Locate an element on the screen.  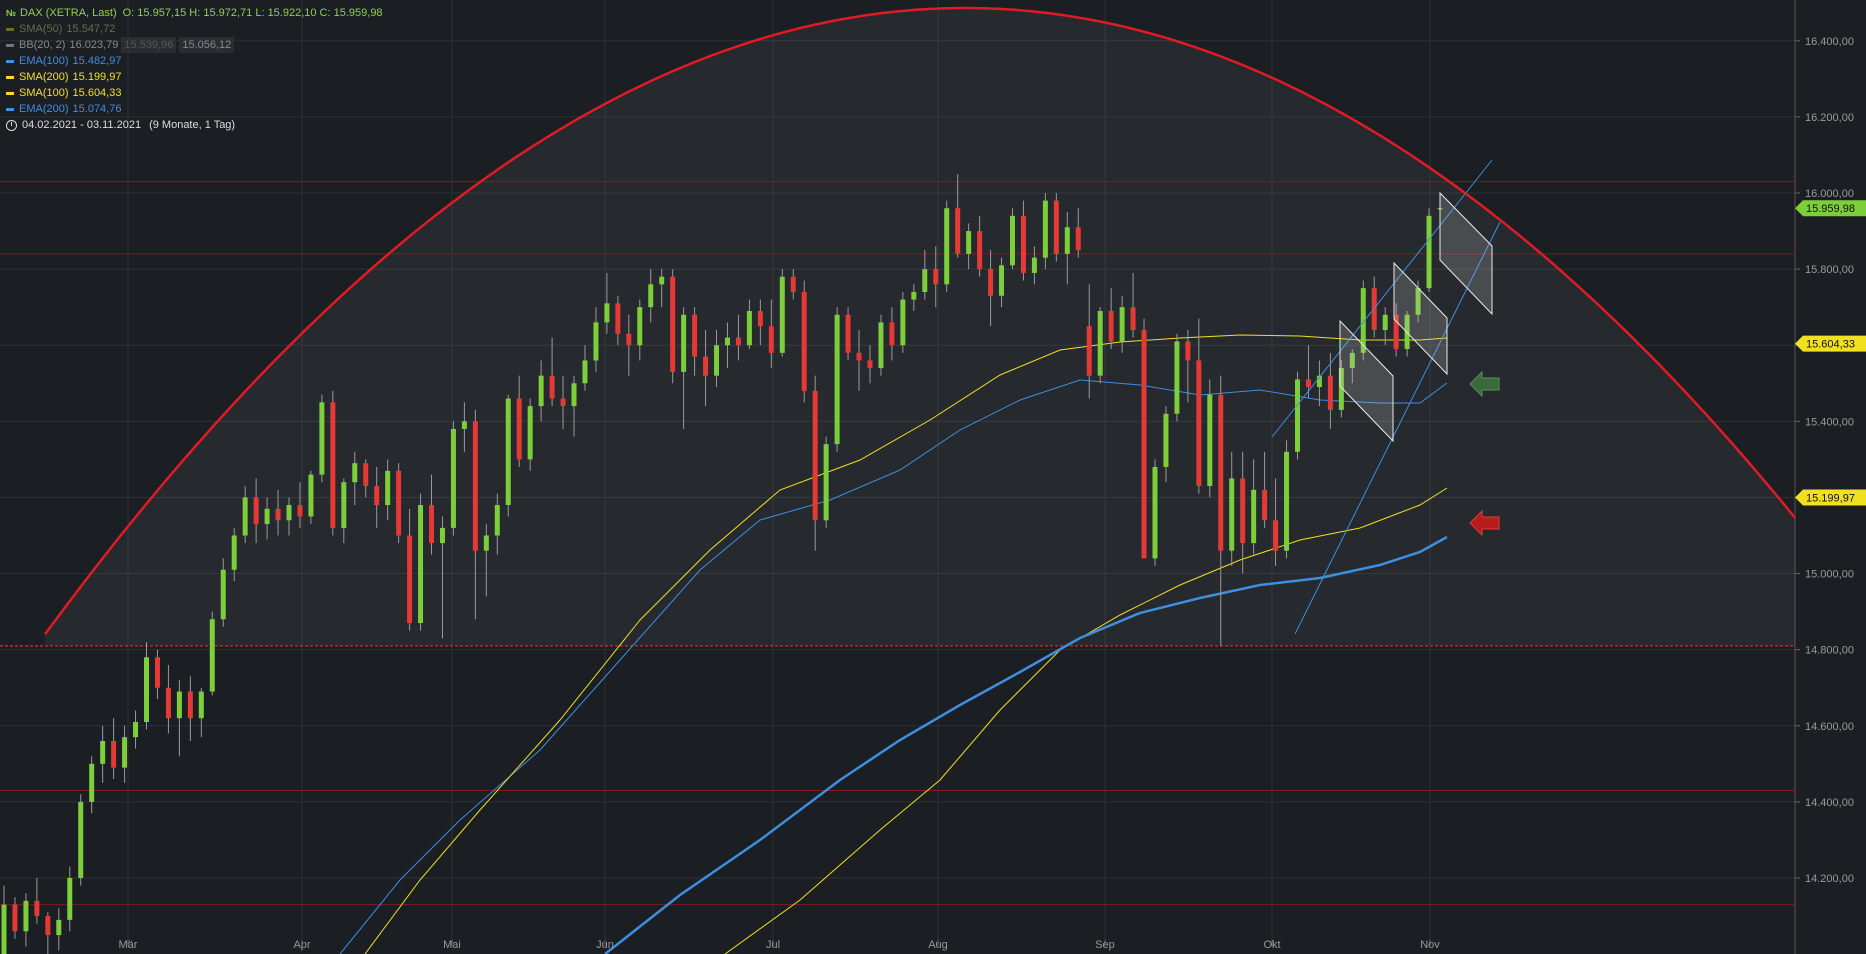
x-tick-label: Mär is located at coordinates (128, 945).